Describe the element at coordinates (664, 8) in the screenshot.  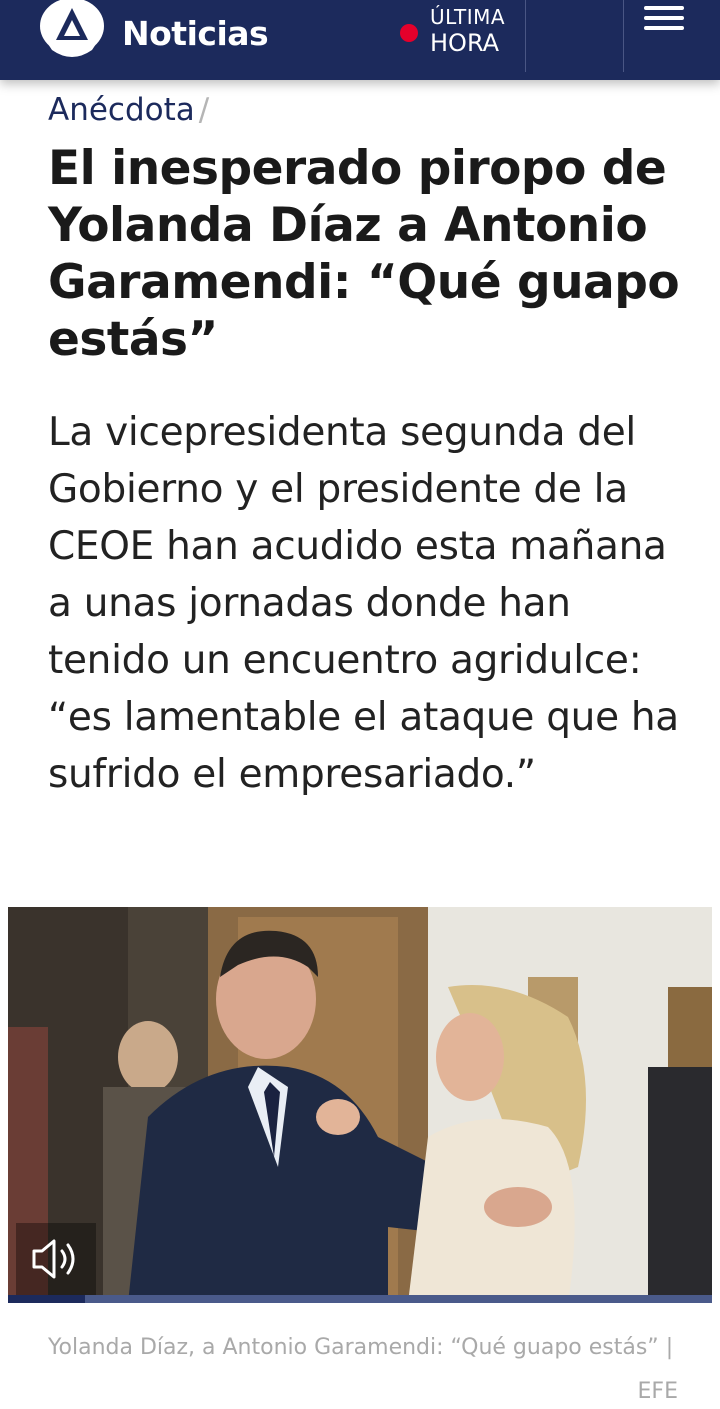
I see `hamburger-icon` at that location.